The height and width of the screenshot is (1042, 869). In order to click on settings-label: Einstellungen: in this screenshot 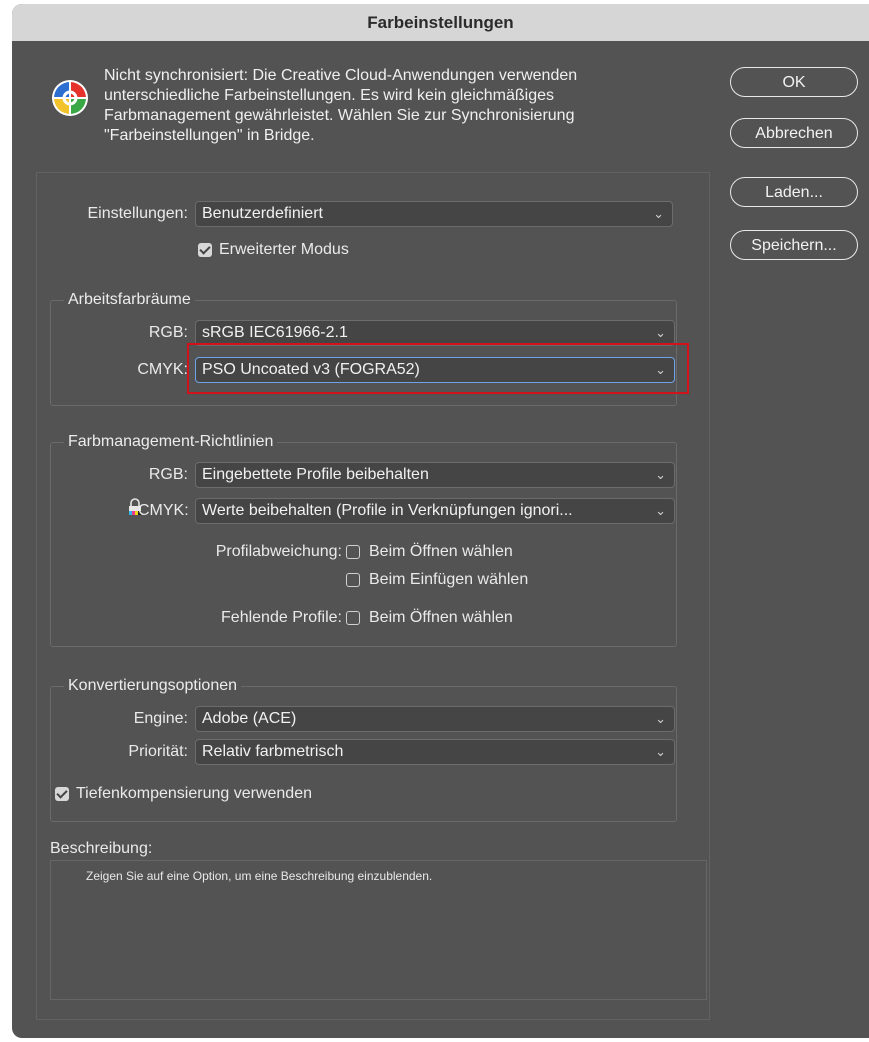, I will do `click(137, 213)`.